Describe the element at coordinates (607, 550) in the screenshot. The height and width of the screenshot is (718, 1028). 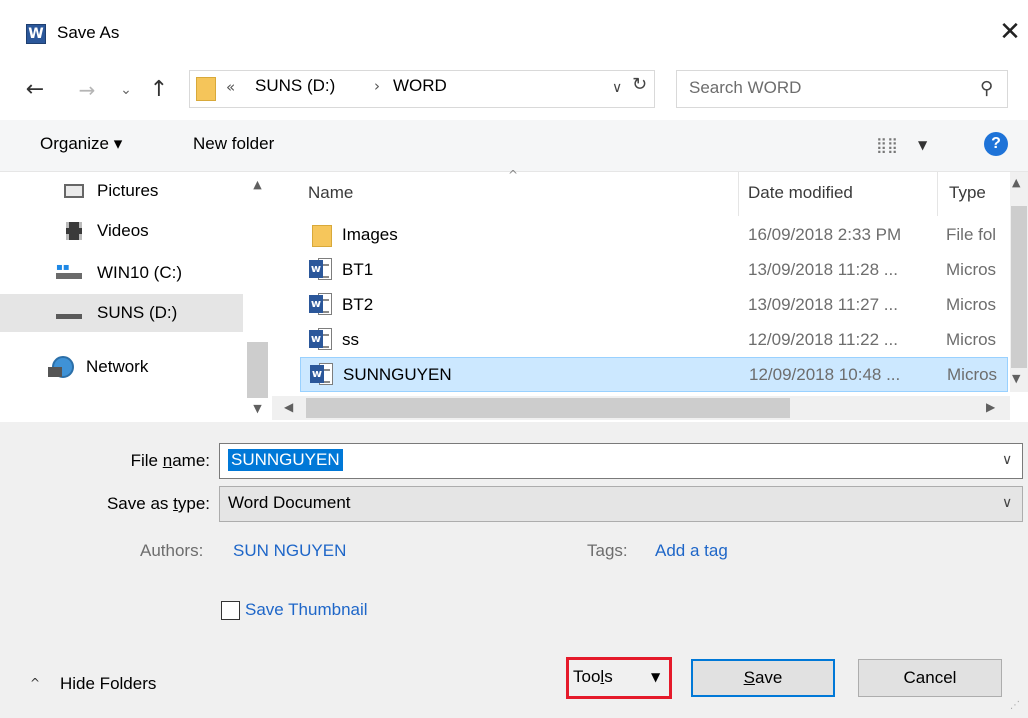
I see `tags-label: Tags:` at that location.